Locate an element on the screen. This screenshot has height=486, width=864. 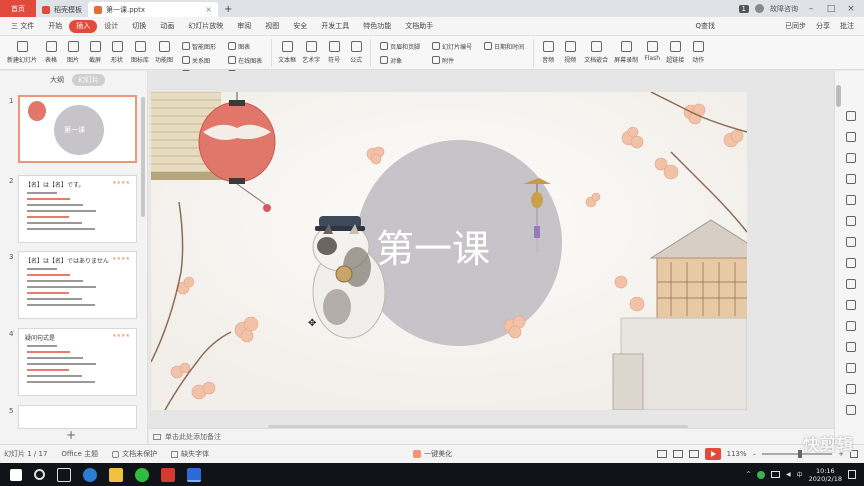
menu-tab-6: 审阅 is located at coordinates (244, 26).